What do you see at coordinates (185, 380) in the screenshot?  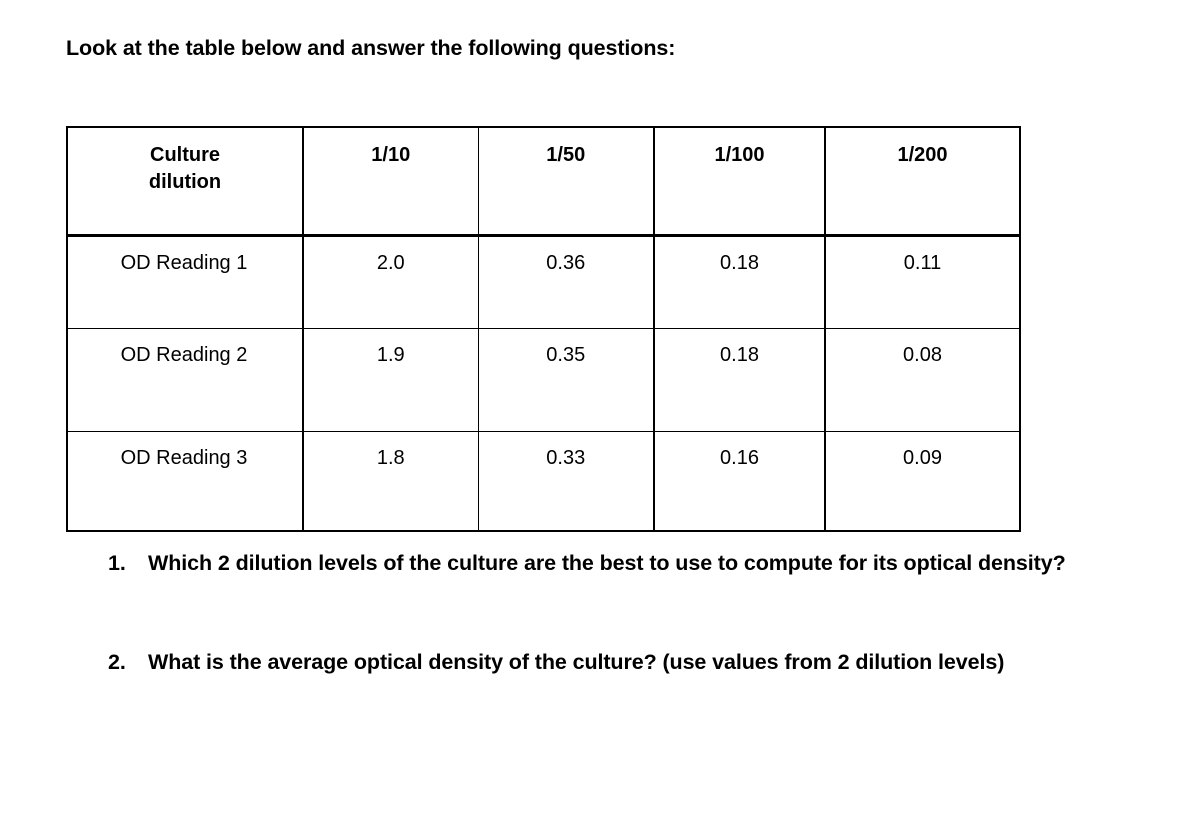 I see `row-label-od-reading-2: OD Reading 2` at bounding box center [185, 380].